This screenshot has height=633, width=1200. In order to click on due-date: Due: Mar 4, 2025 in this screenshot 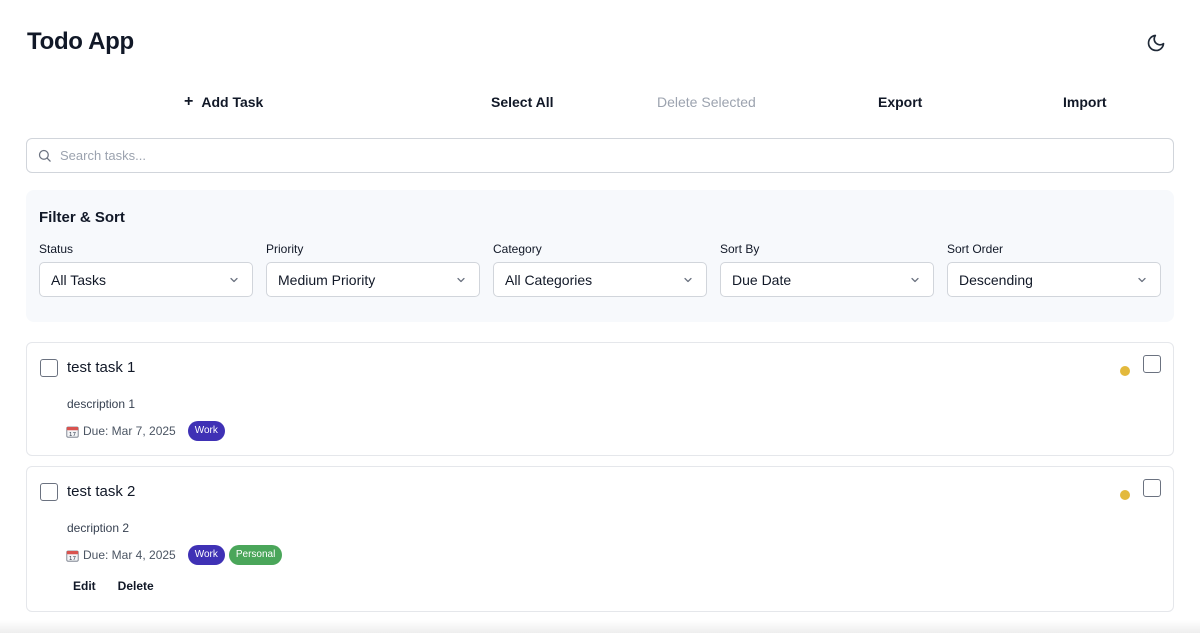, I will do `click(129, 555)`.